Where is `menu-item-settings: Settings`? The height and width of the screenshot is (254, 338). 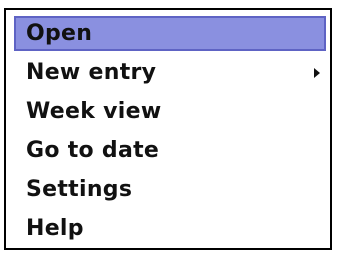
menu-item-settings: Settings is located at coordinates (170, 189).